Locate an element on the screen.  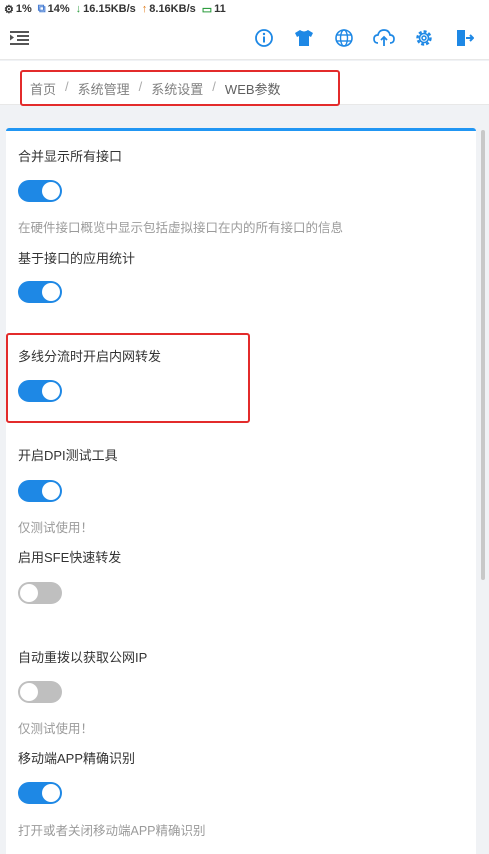
devices-indicator: ▭ 11 is located at coordinates (214, 9).